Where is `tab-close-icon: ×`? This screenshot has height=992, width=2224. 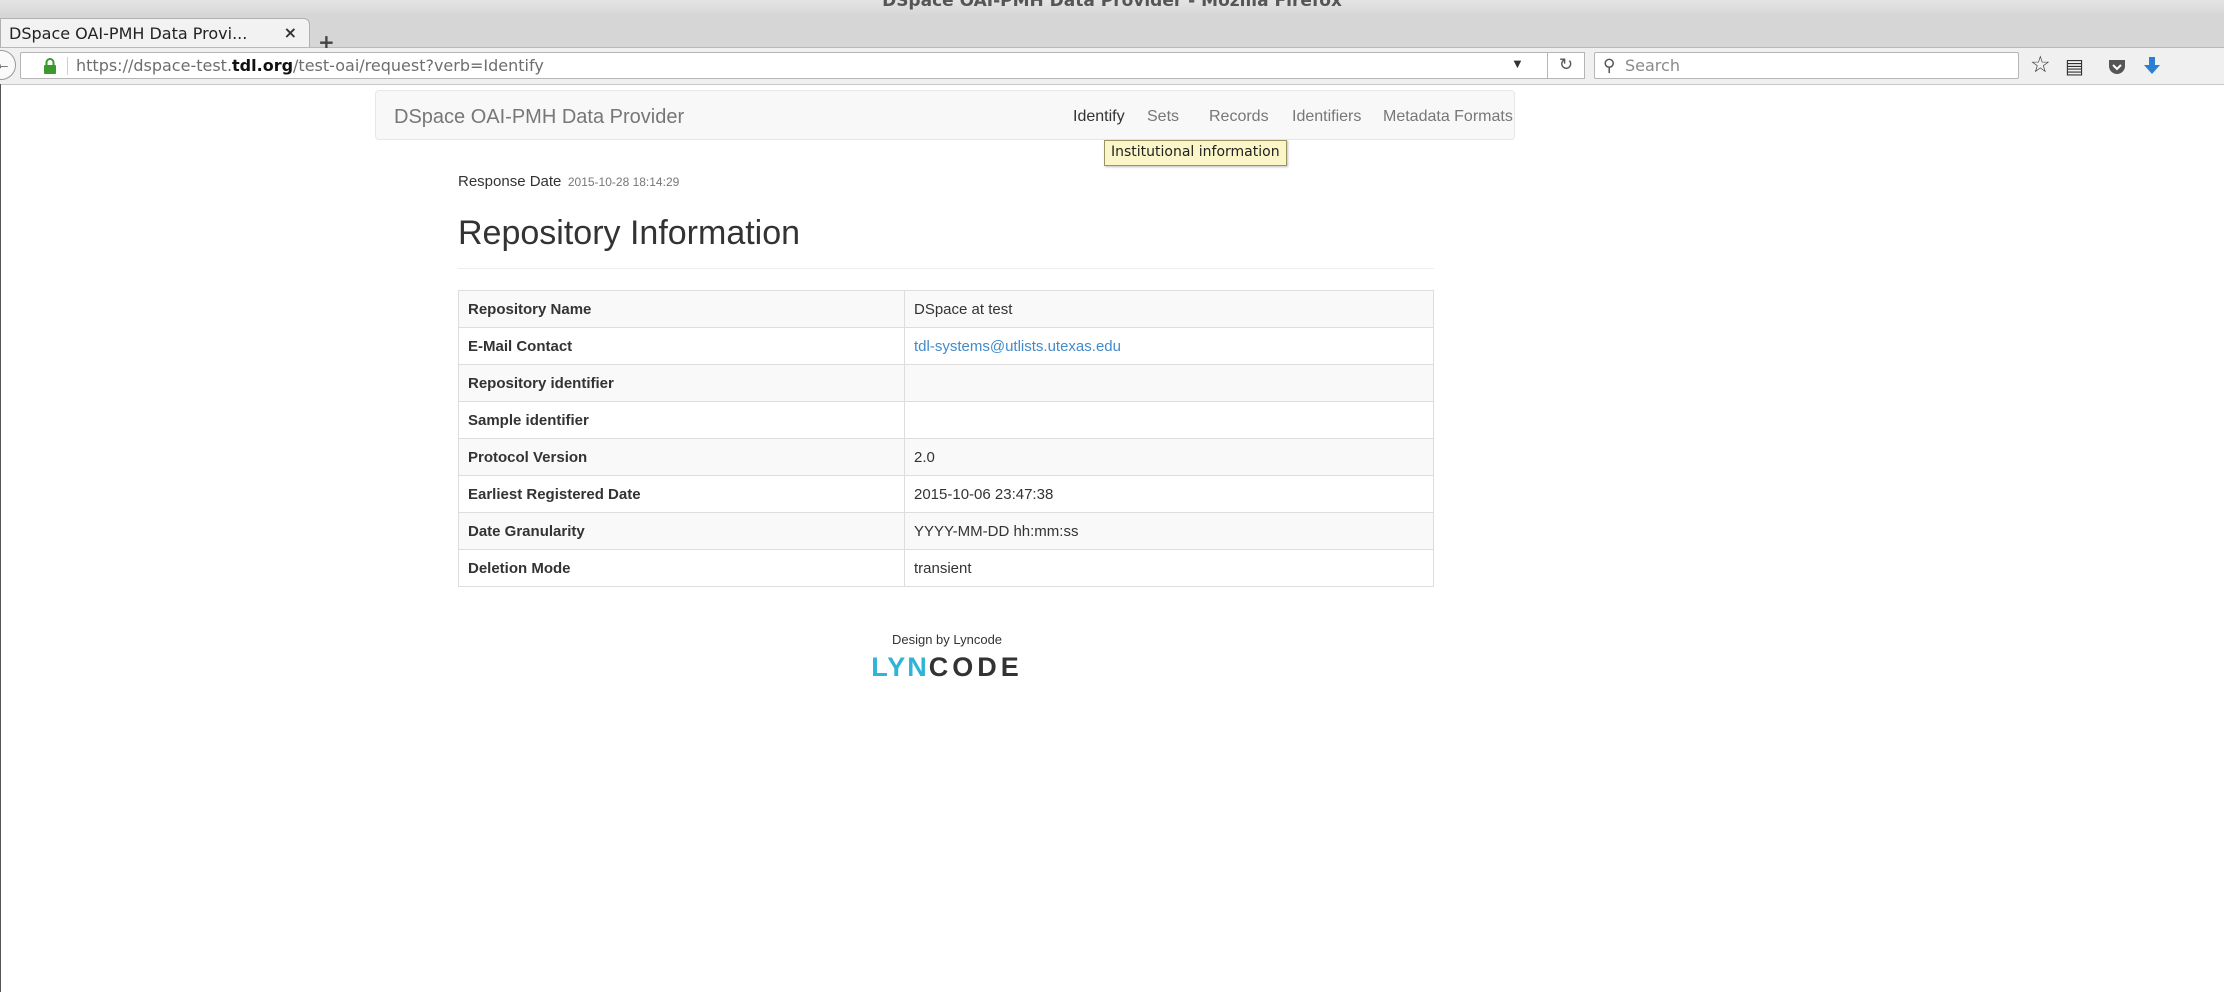
tab-close-icon: × is located at coordinates (290, 32).